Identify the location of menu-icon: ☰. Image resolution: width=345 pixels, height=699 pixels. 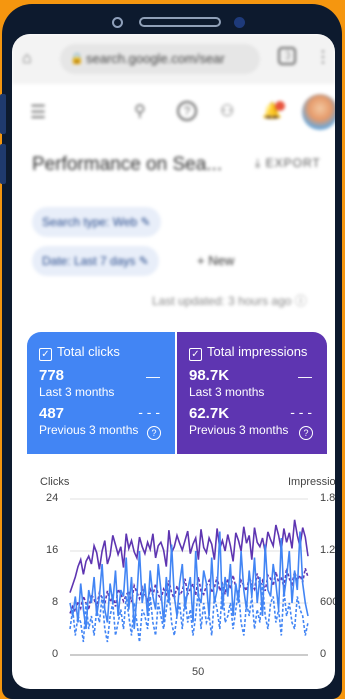
(38, 112).